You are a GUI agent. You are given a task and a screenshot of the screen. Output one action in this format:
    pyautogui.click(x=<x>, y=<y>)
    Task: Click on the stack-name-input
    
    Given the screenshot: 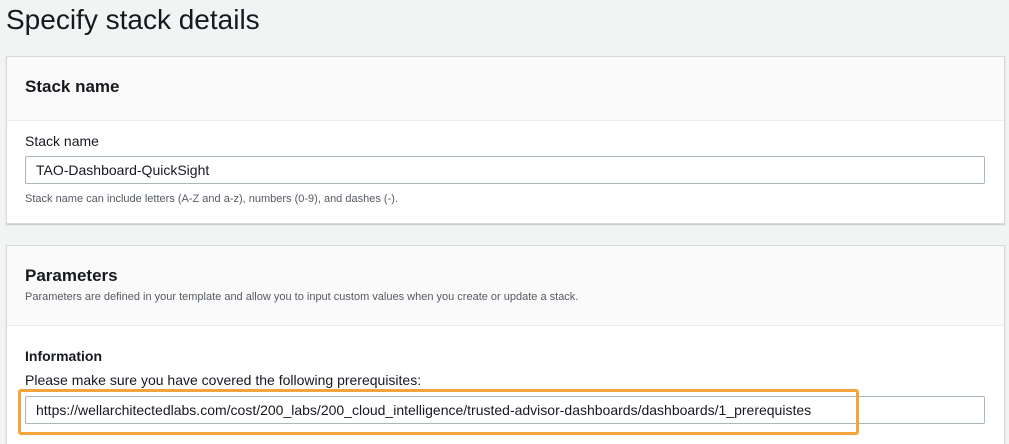 What is the action you would take?
    pyautogui.click(x=505, y=170)
    